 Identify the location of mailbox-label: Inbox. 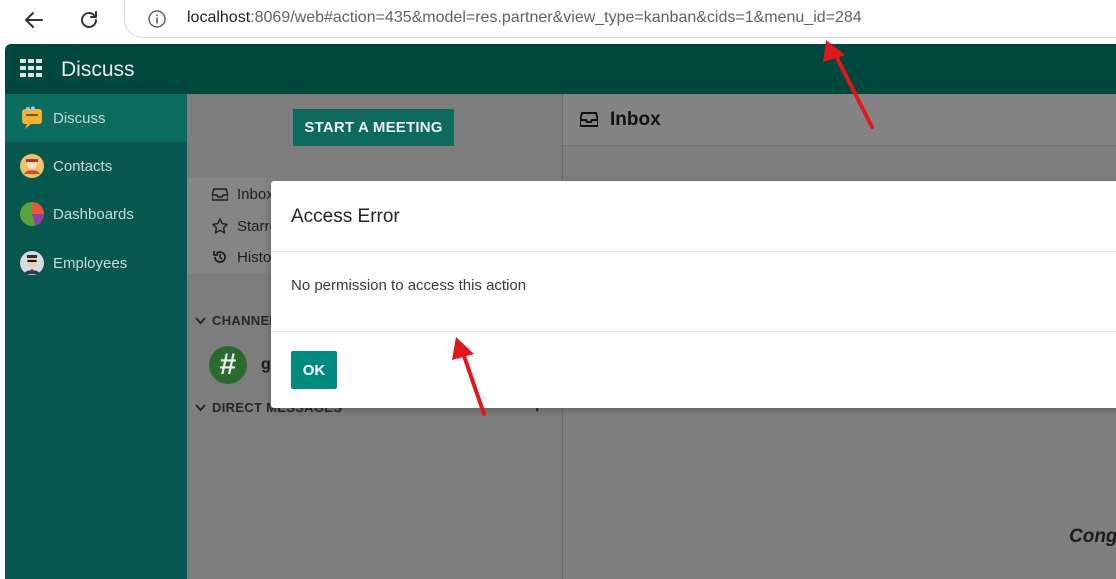
(255, 194).